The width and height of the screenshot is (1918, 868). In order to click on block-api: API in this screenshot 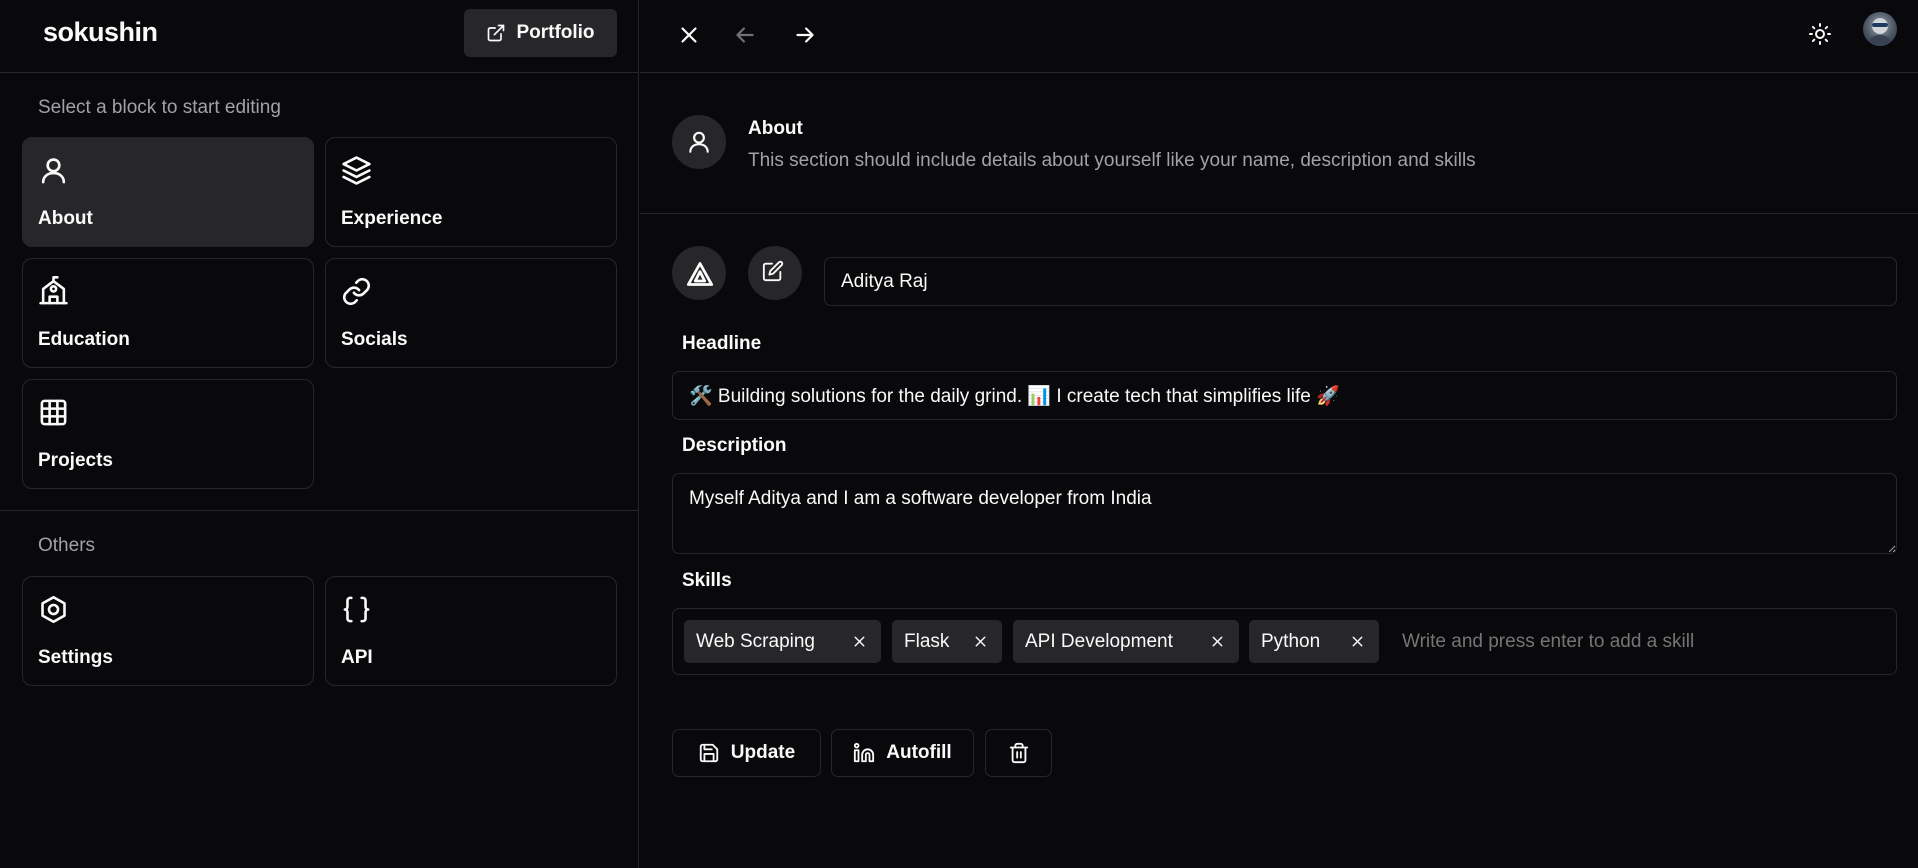, I will do `click(471, 631)`.